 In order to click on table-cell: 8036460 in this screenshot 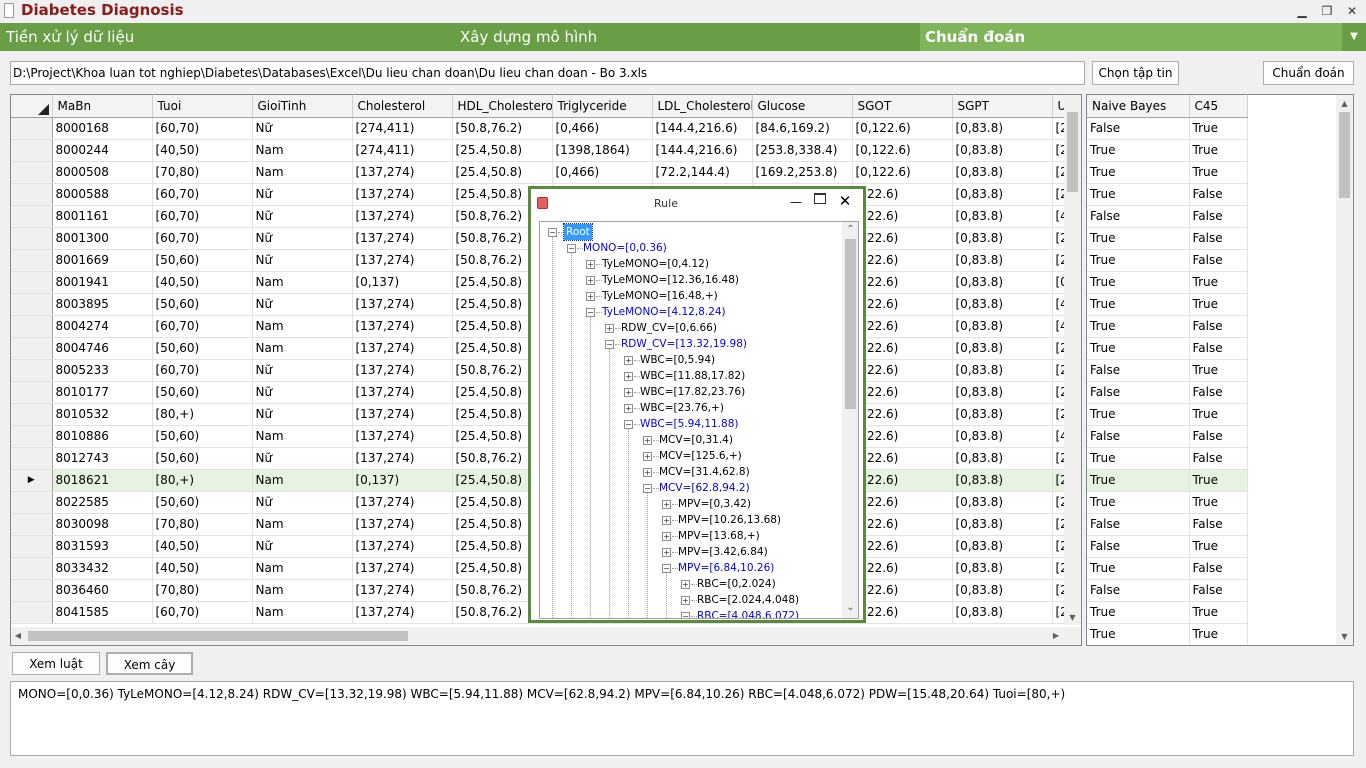, I will do `click(102, 590)`.